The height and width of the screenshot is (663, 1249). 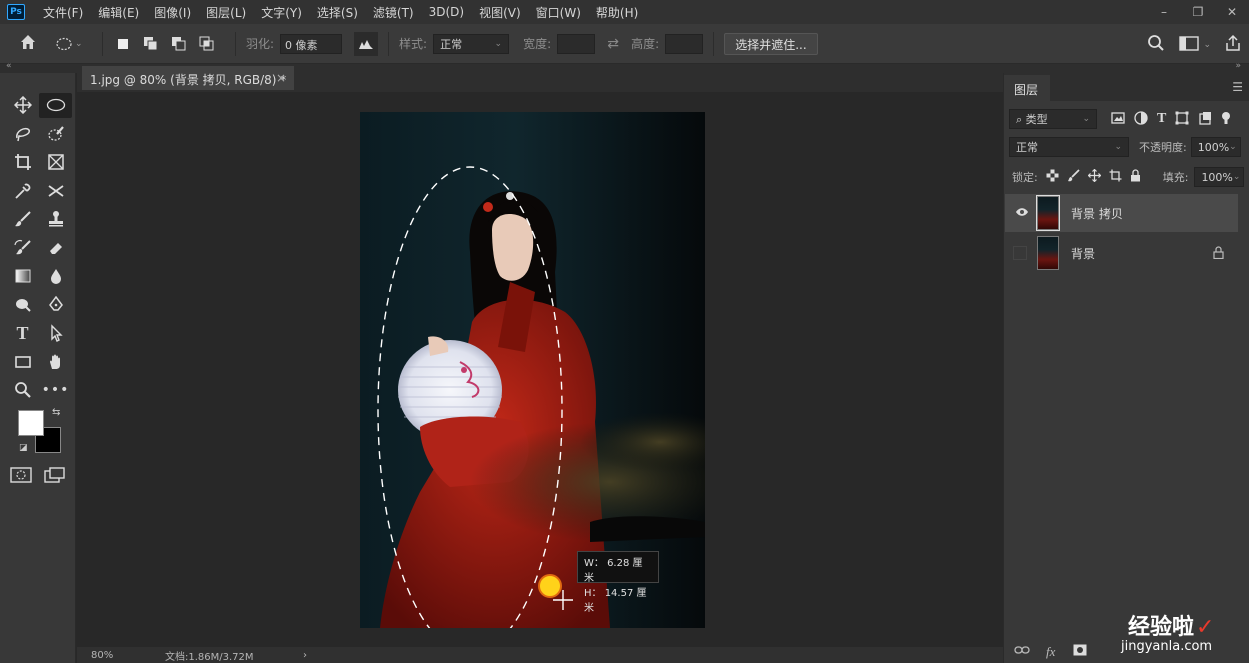 I want to click on add-mask-icon, so click(x=1080, y=652).